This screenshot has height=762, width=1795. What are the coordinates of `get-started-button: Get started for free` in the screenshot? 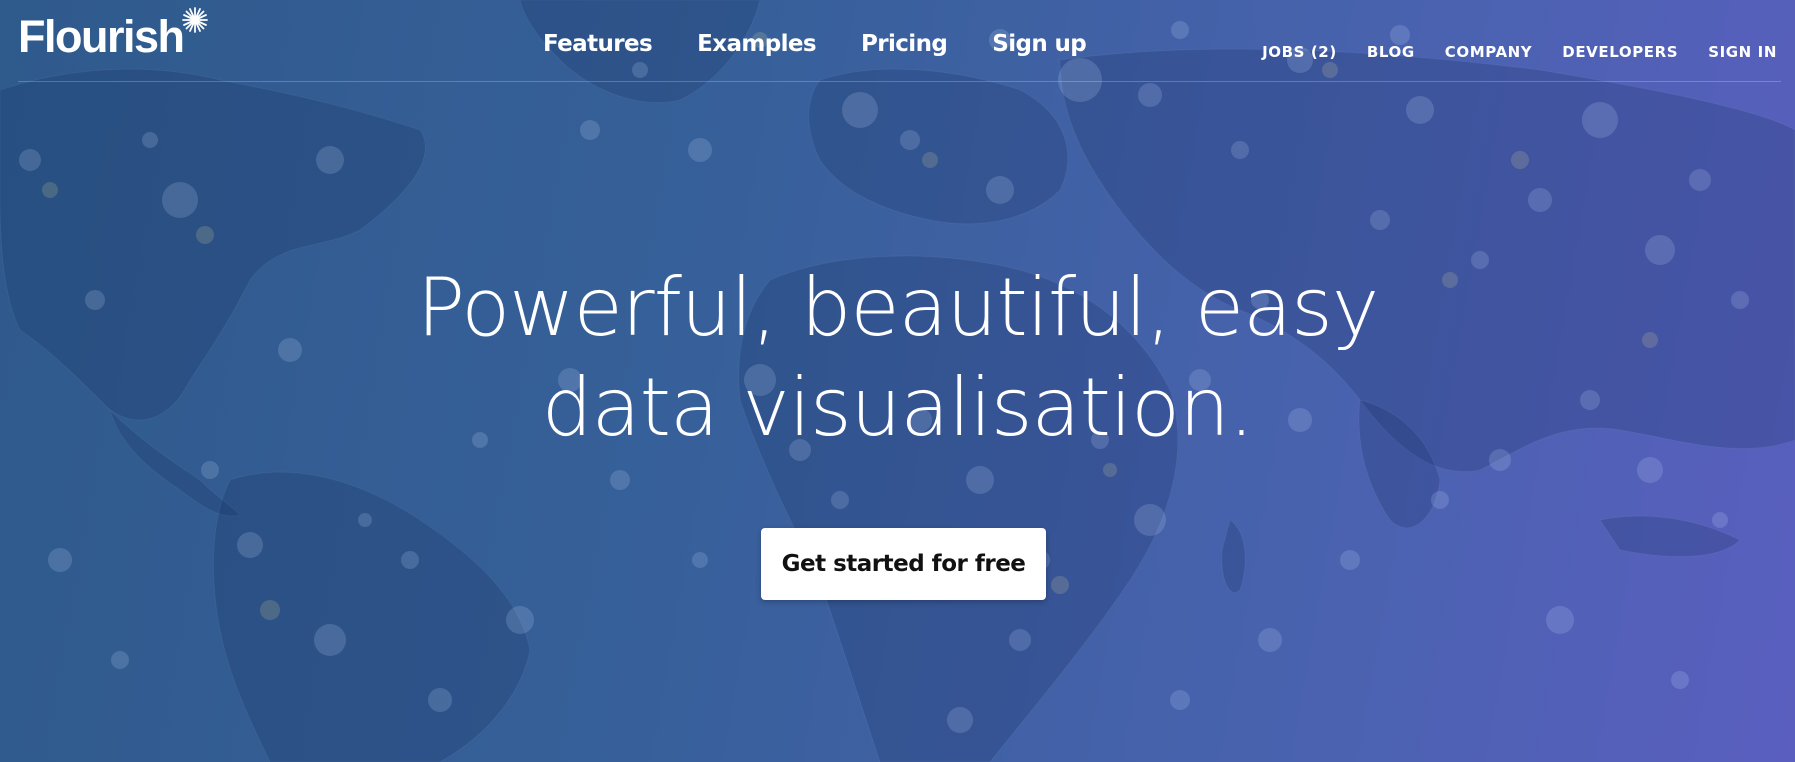 It's located at (903, 564).